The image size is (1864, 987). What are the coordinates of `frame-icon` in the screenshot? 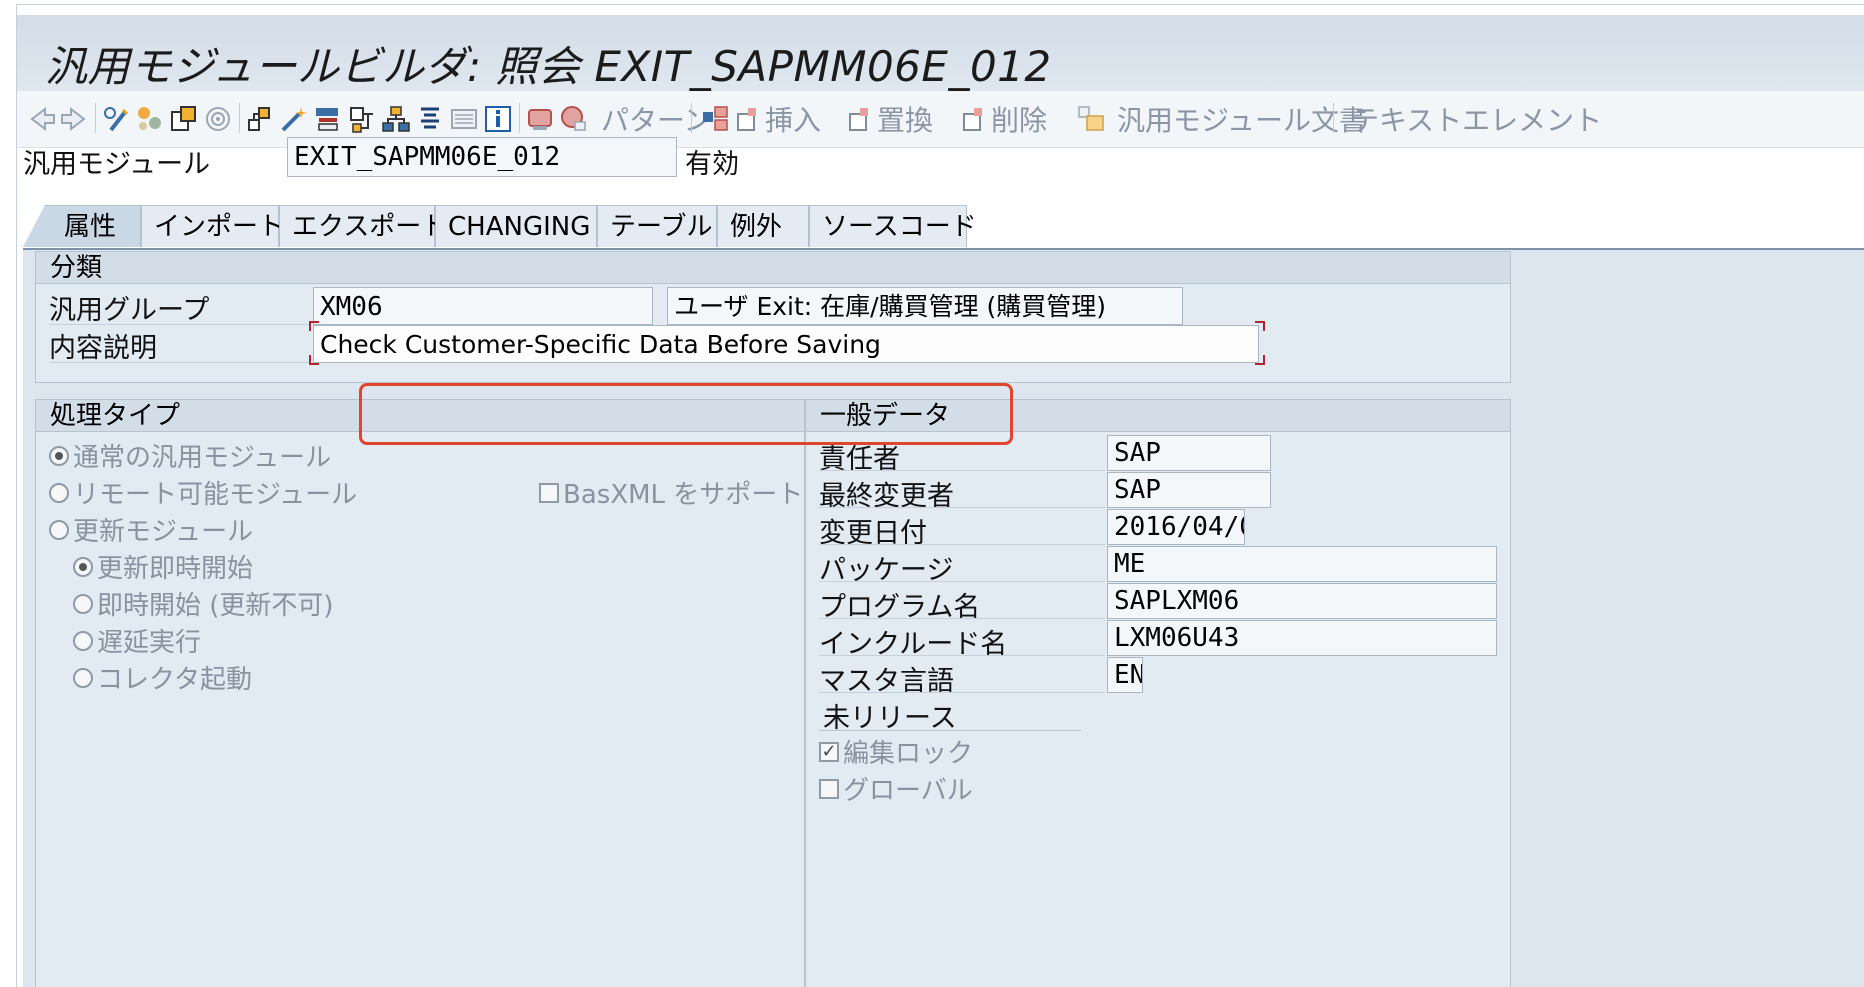 It's located at (464, 119).